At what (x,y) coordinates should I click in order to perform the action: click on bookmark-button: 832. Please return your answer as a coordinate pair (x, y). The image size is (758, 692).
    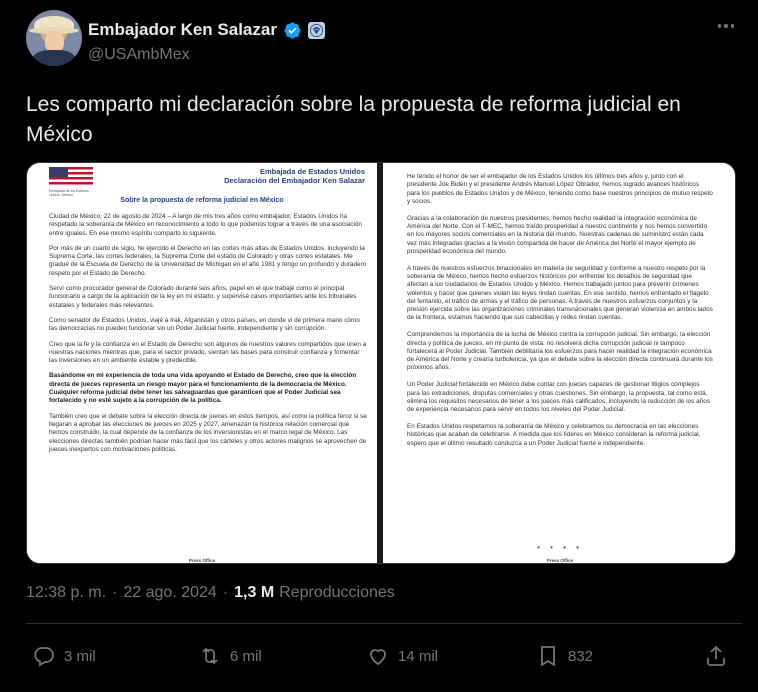
    Looking at the image, I should click on (564, 656).